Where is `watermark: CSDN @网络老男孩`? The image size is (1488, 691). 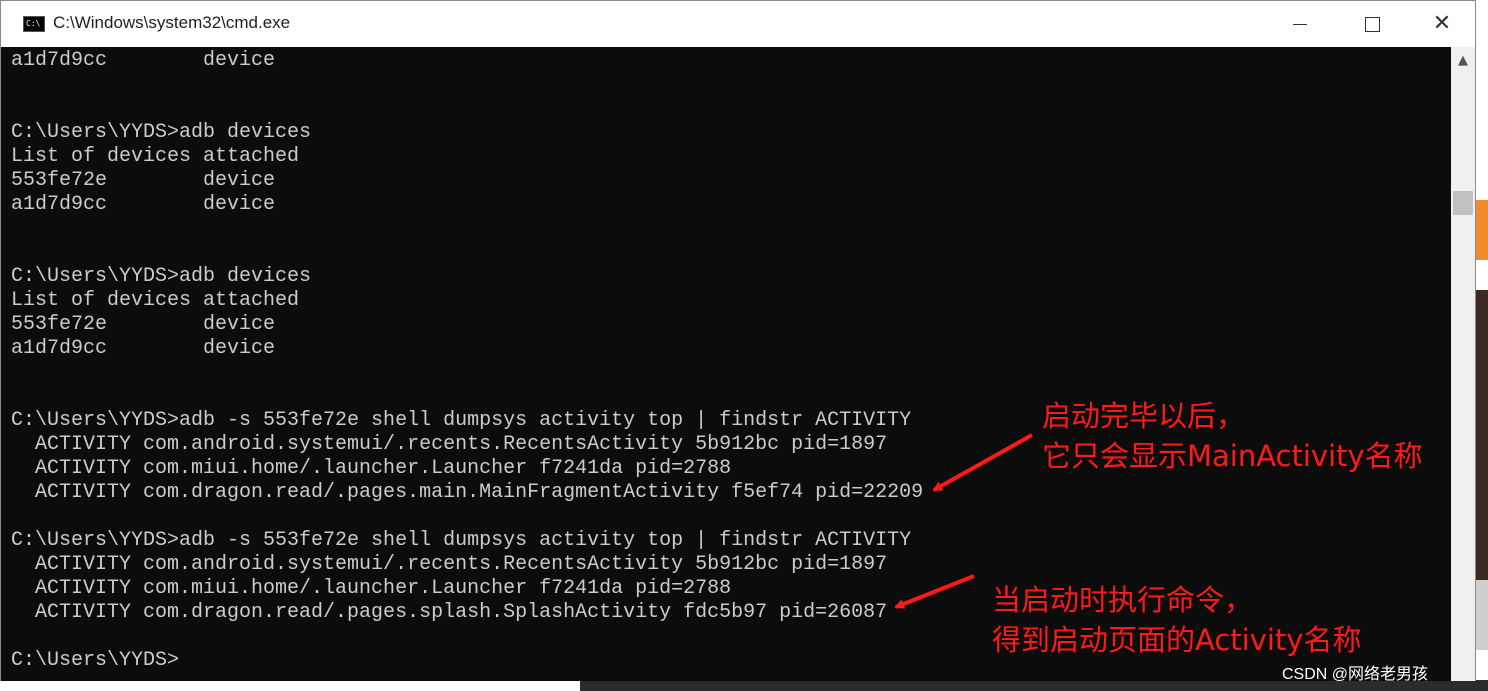 watermark: CSDN @网络老男孩 is located at coordinates (1355, 674).